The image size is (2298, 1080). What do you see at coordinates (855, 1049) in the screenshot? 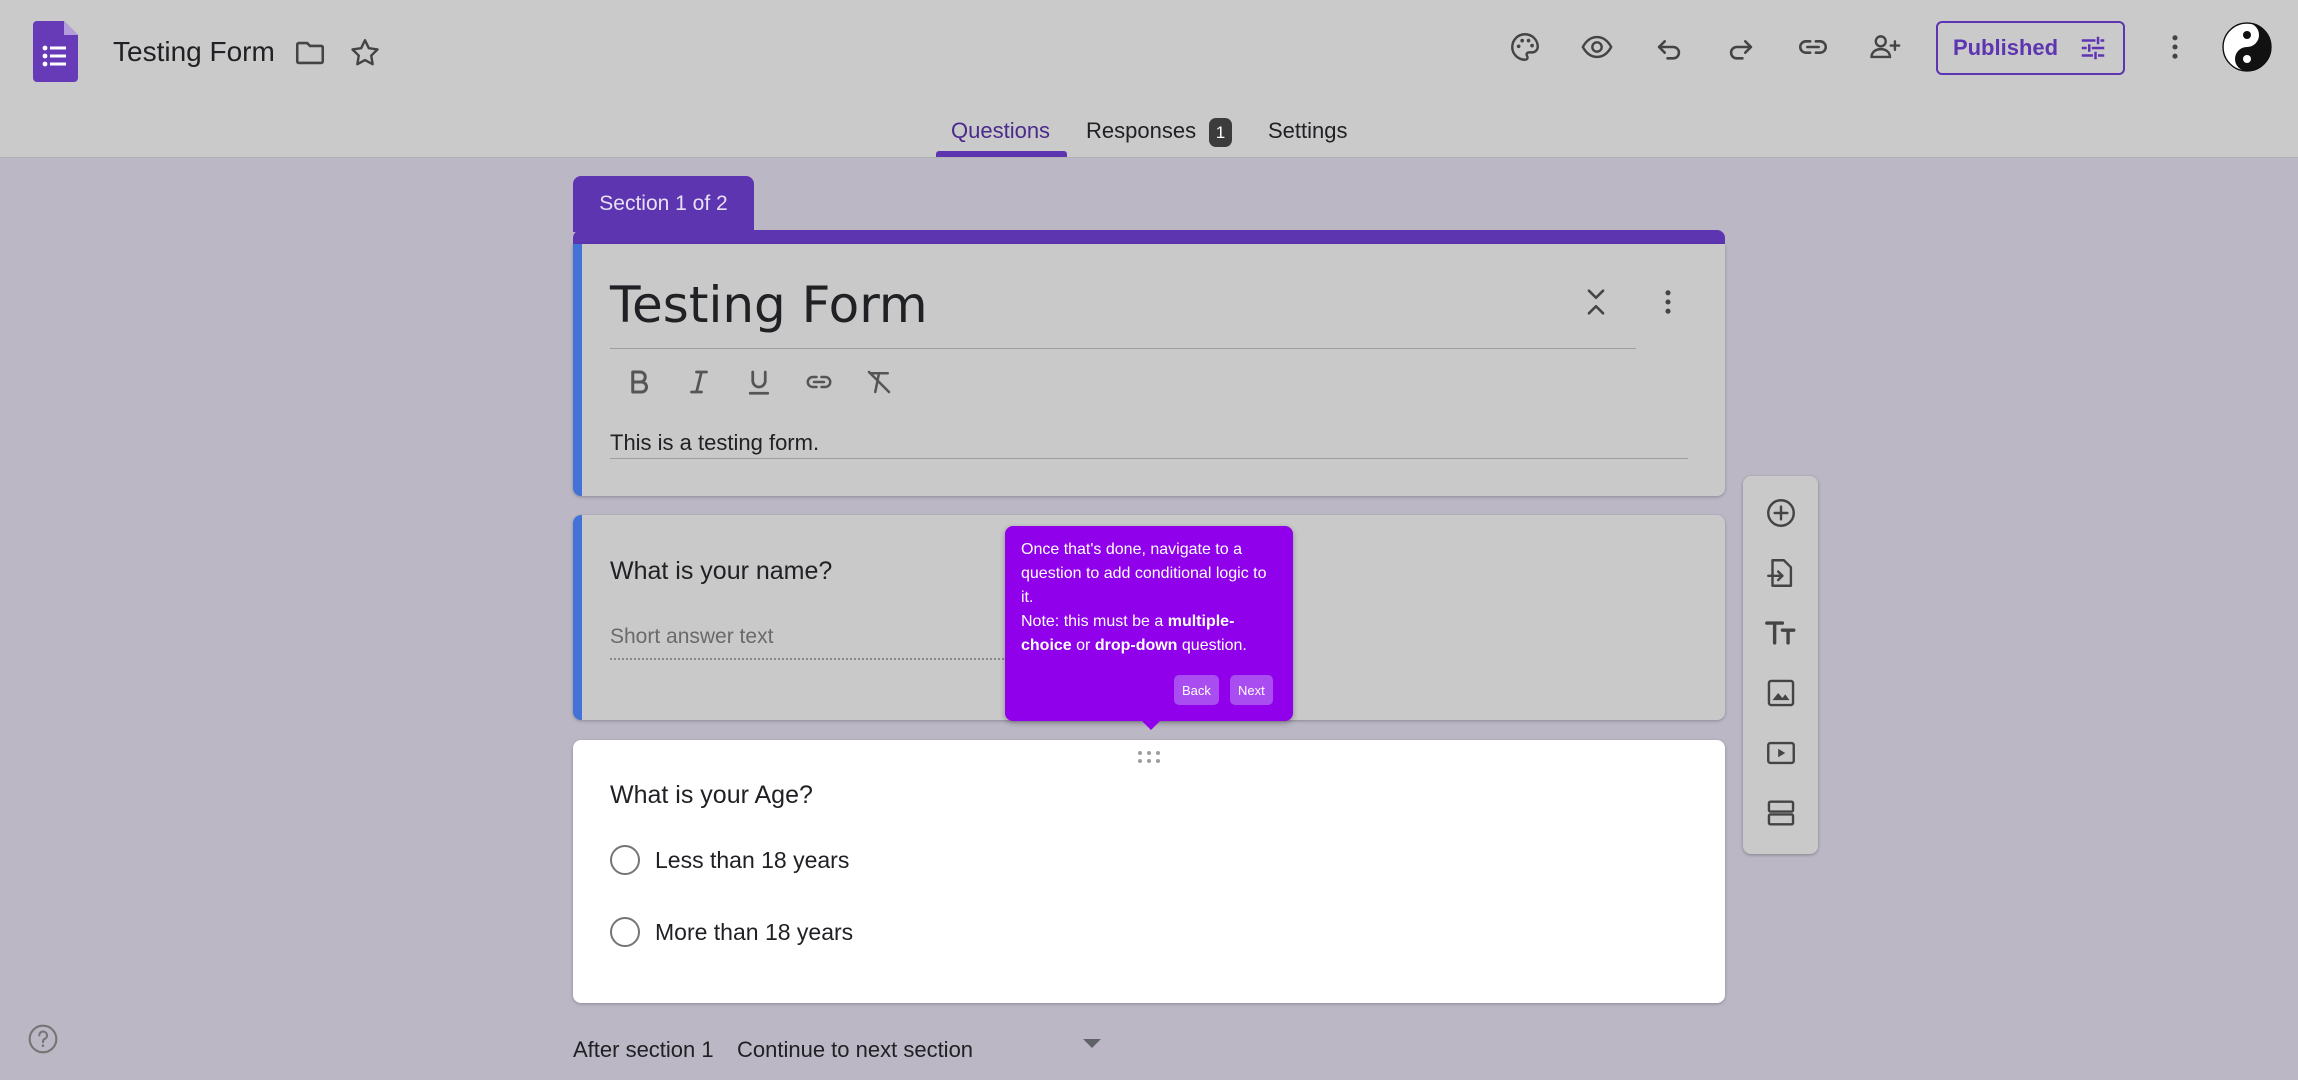
I see `after-section-value: Continue to next section` at bounding box center [855, 1049].